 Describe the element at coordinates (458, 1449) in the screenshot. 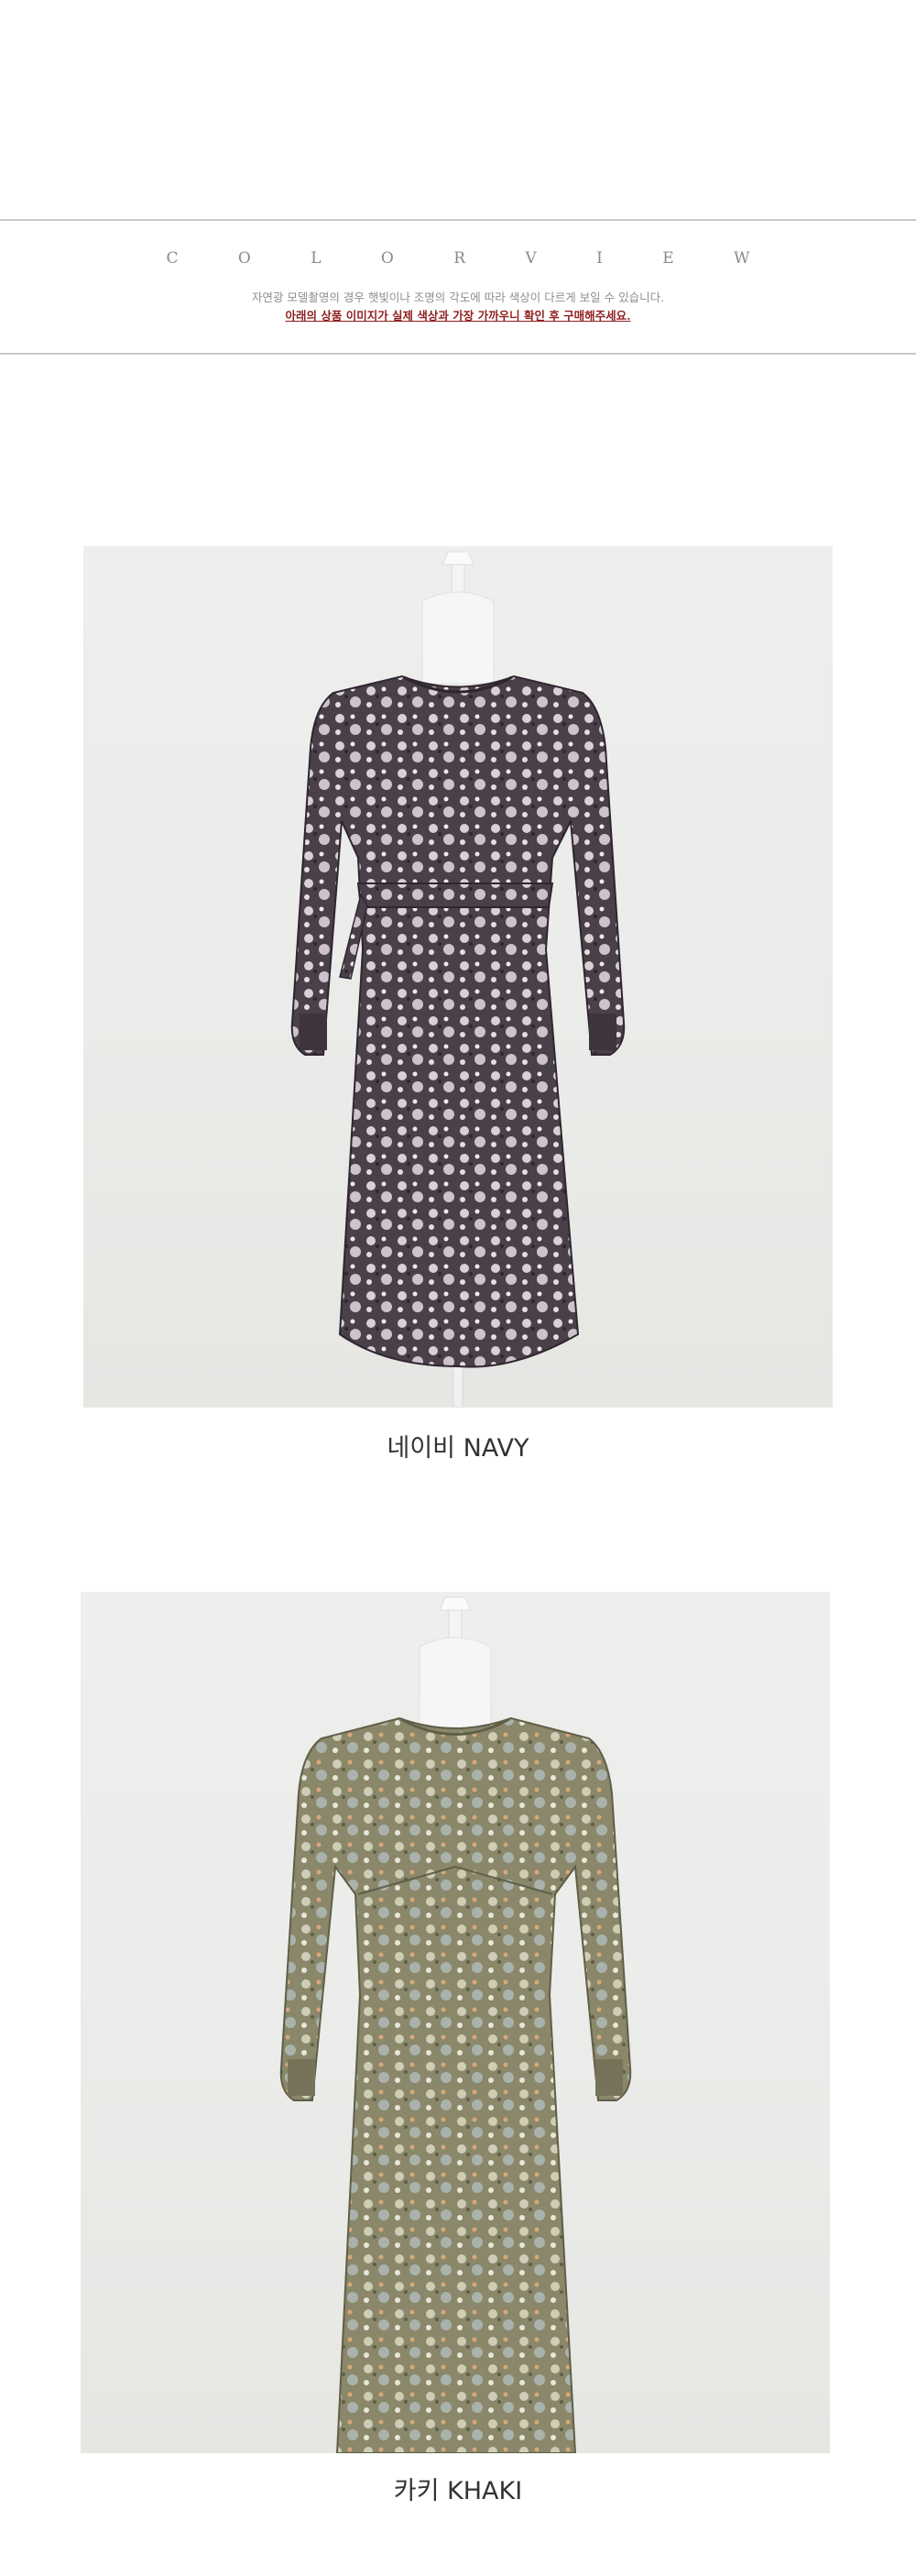

I see `product-caption-navy: 네이비 NAVY` at that location.